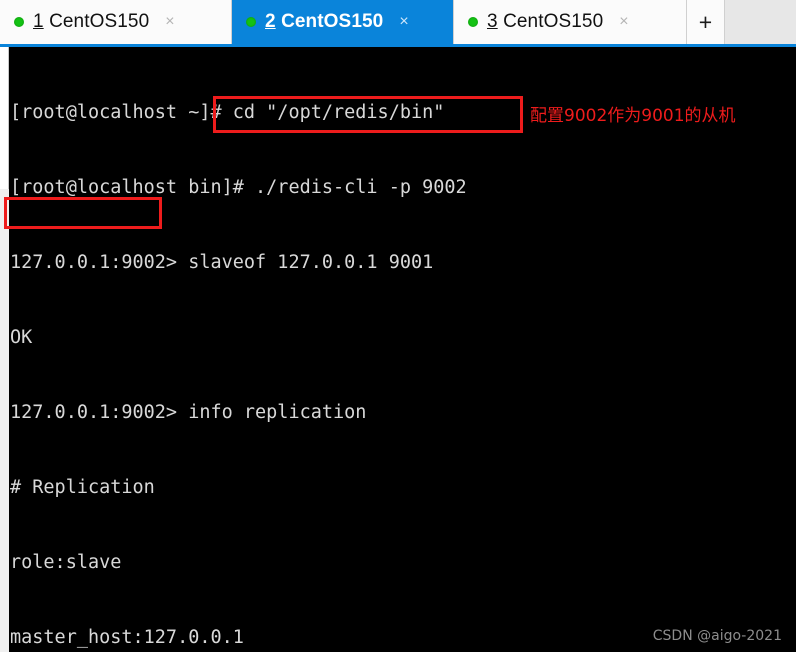  What do you see at coordinates (82, 487) in the screenshot?
I see `terminal-line: # Replication` at bounding box center [82, 487].